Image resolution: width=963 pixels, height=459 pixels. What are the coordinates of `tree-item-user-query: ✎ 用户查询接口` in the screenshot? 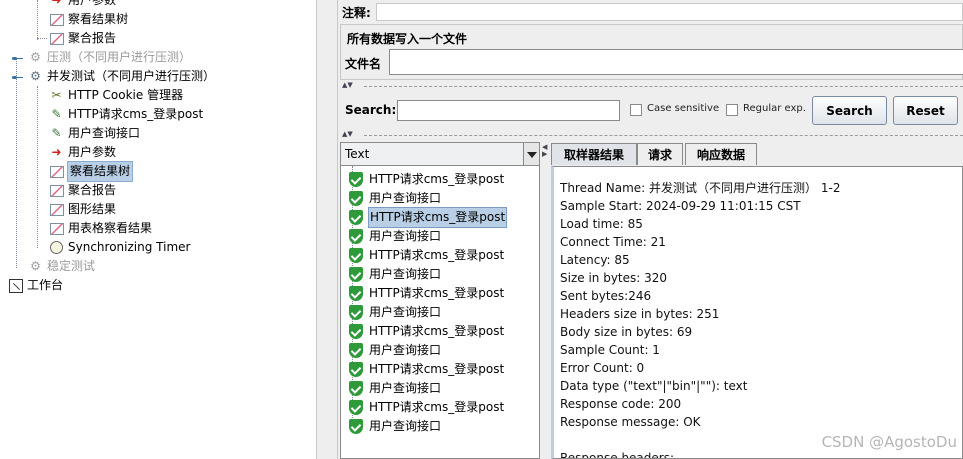 It's located at (94, 133).